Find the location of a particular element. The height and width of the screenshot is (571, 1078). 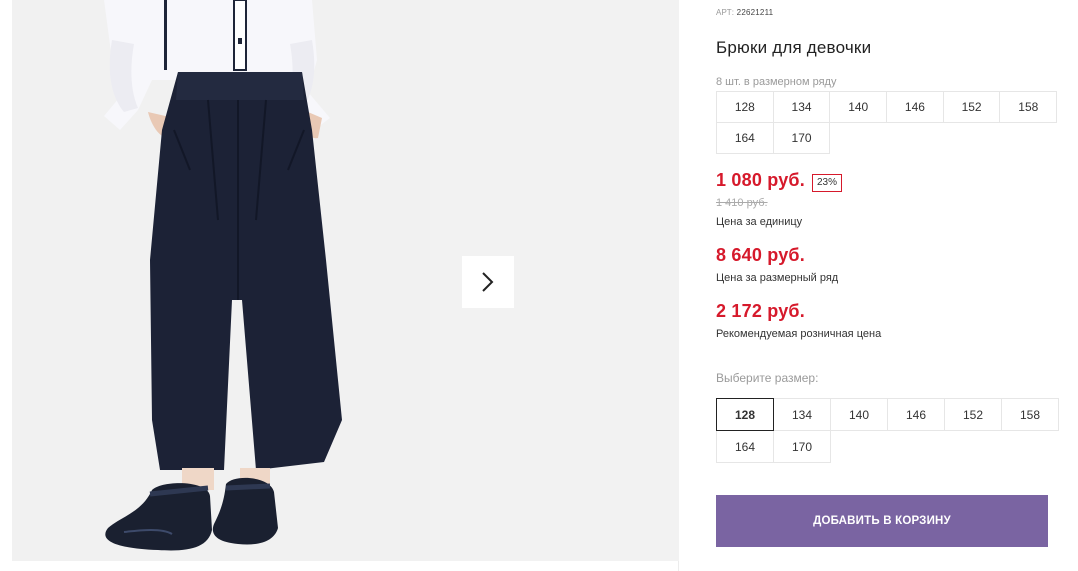

pack-note: 8 шт. в размерном ряду is located at coordinates (776, 82).